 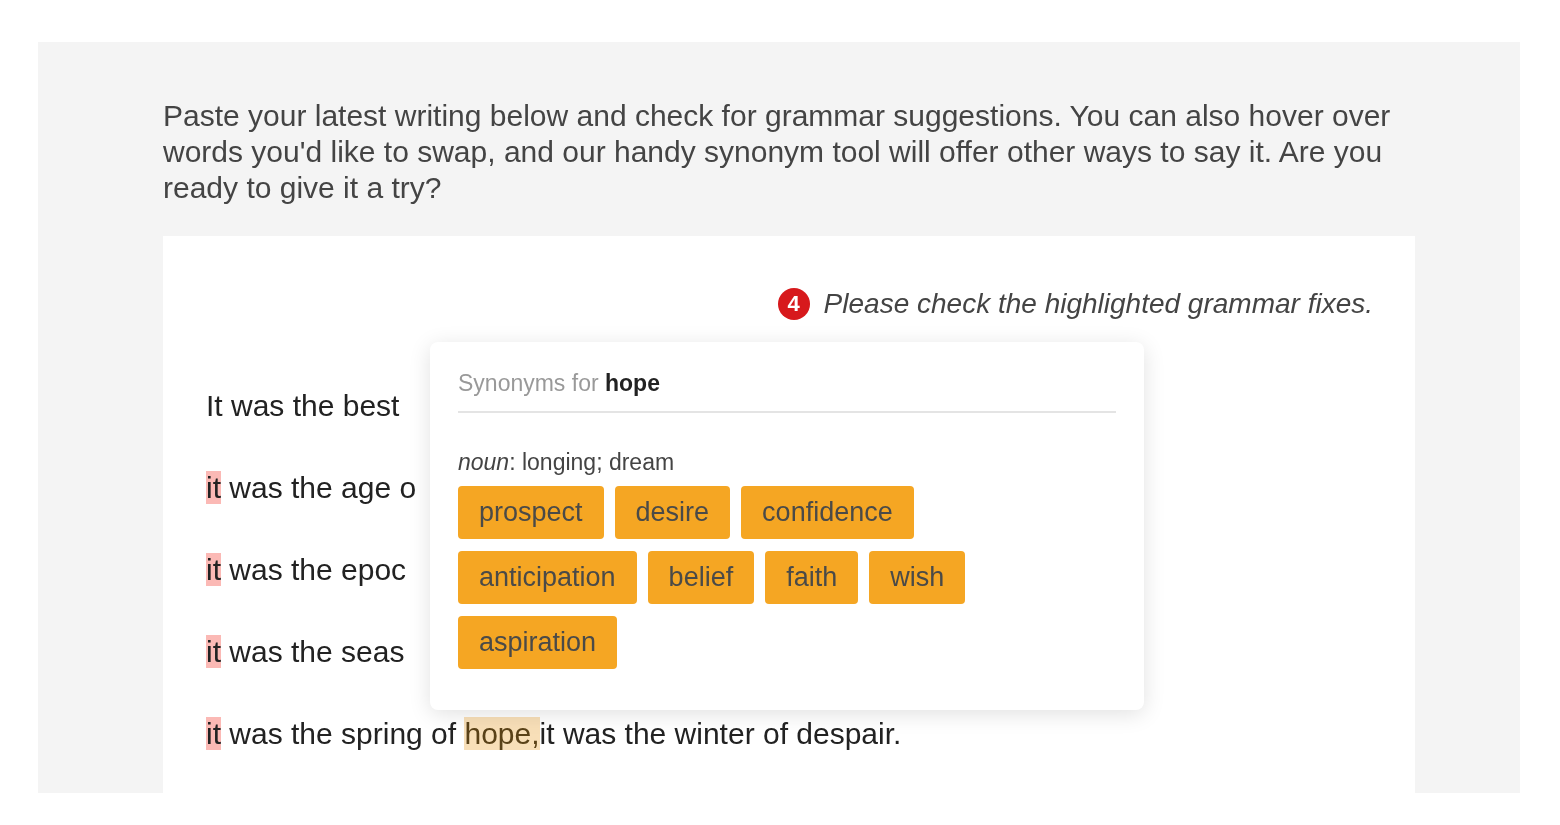 What do you see at coordinates (777, 152) in the screenshot?
I see `intro-text: Paste your latest writing below and check for grammar suggestions. You can also hover over words you'd like to swap, and our handy synonym tool will offer other ways to say it. Are you ready to give it a try?` at bounding box center [777, 152].